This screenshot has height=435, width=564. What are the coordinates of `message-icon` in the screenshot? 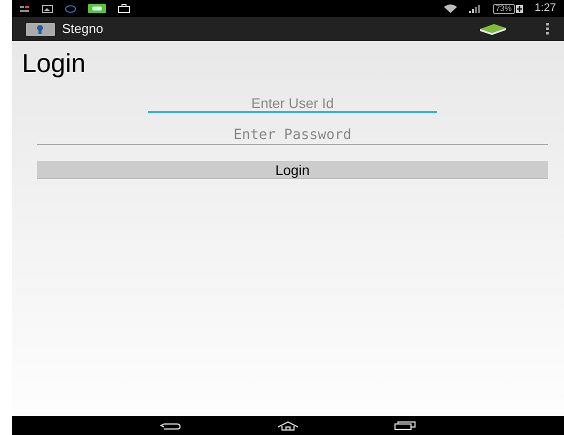 It's located at (97, 8).